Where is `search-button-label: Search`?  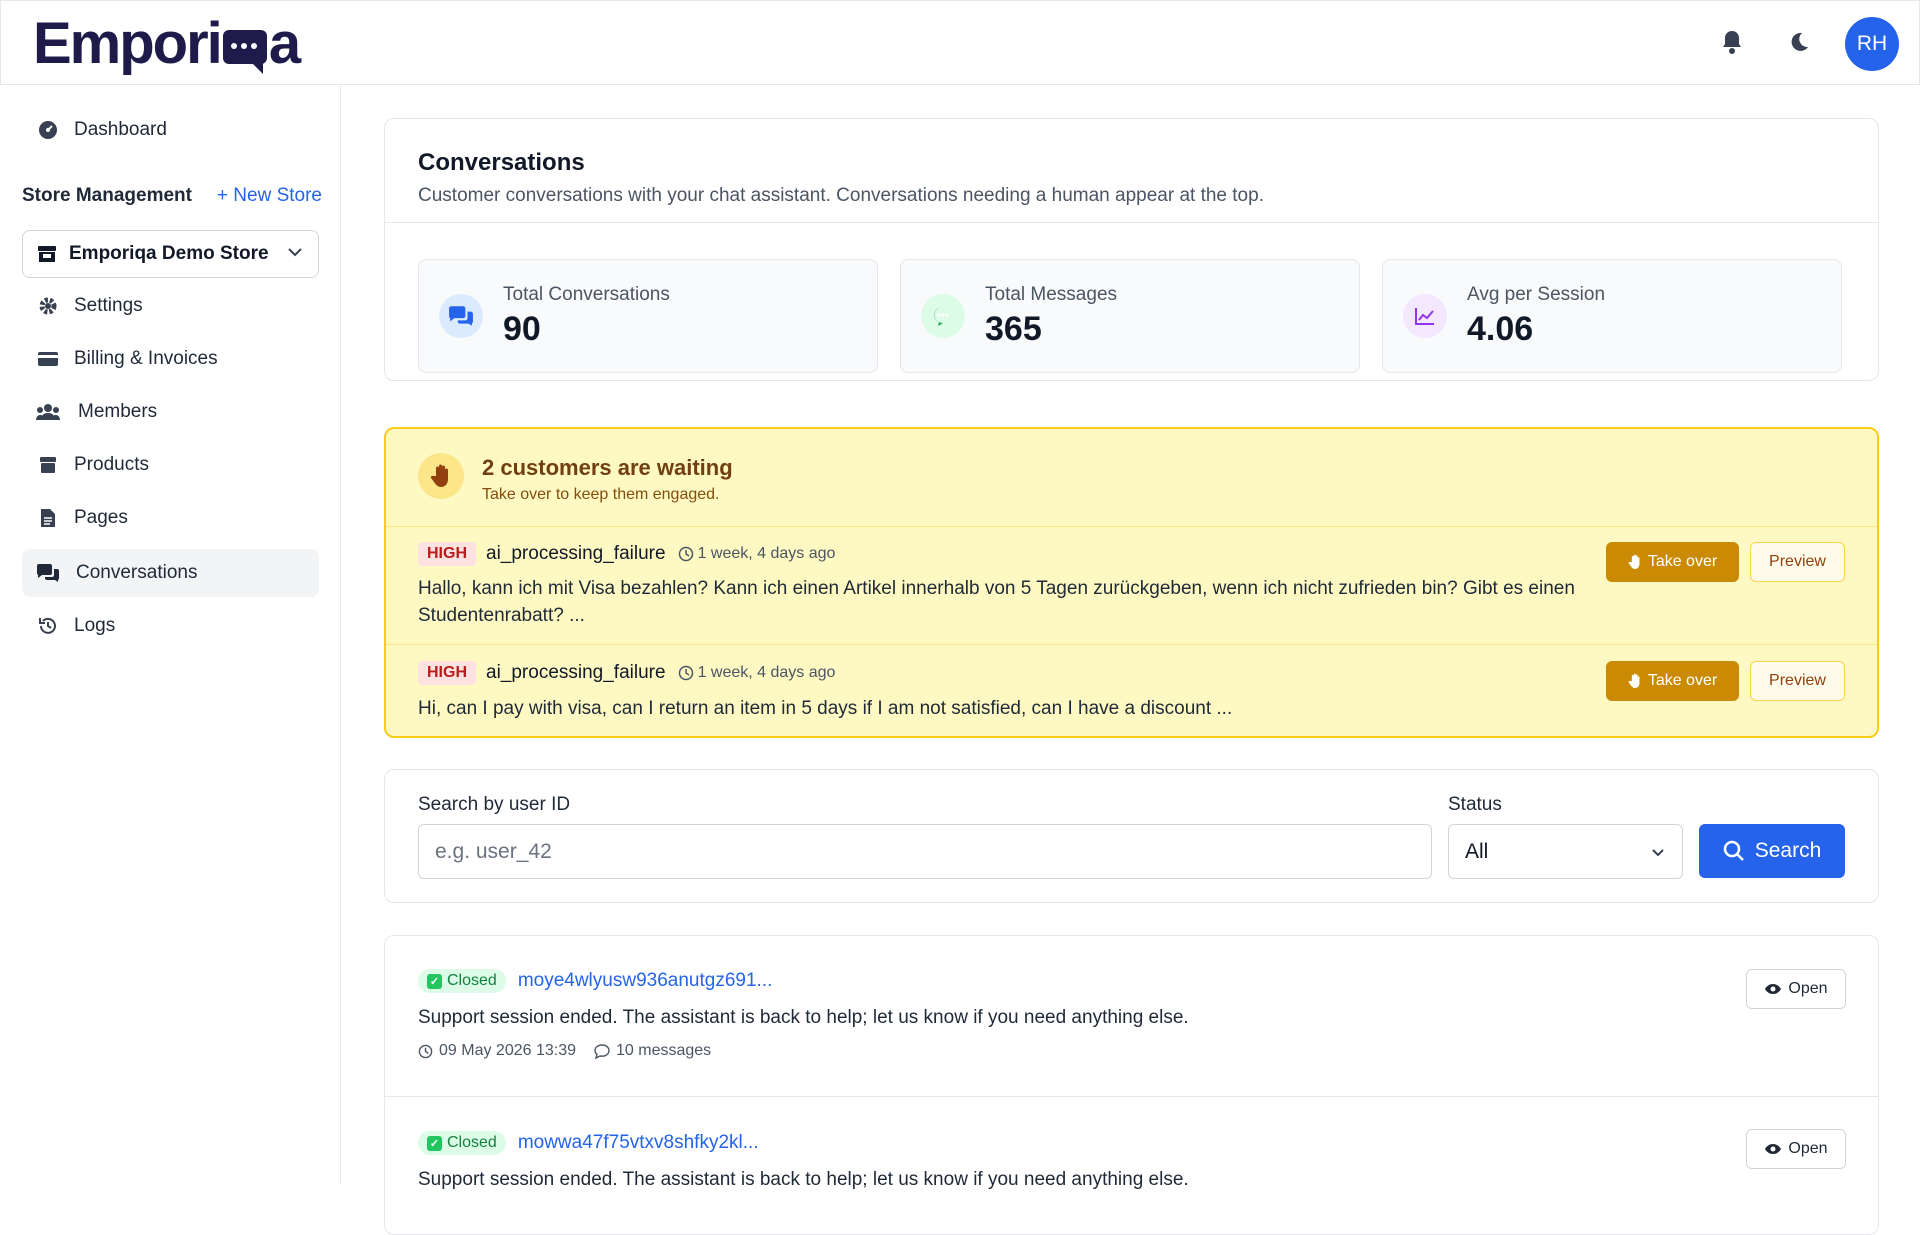
search-button-label: Search is located at coordinates (1788, 850).